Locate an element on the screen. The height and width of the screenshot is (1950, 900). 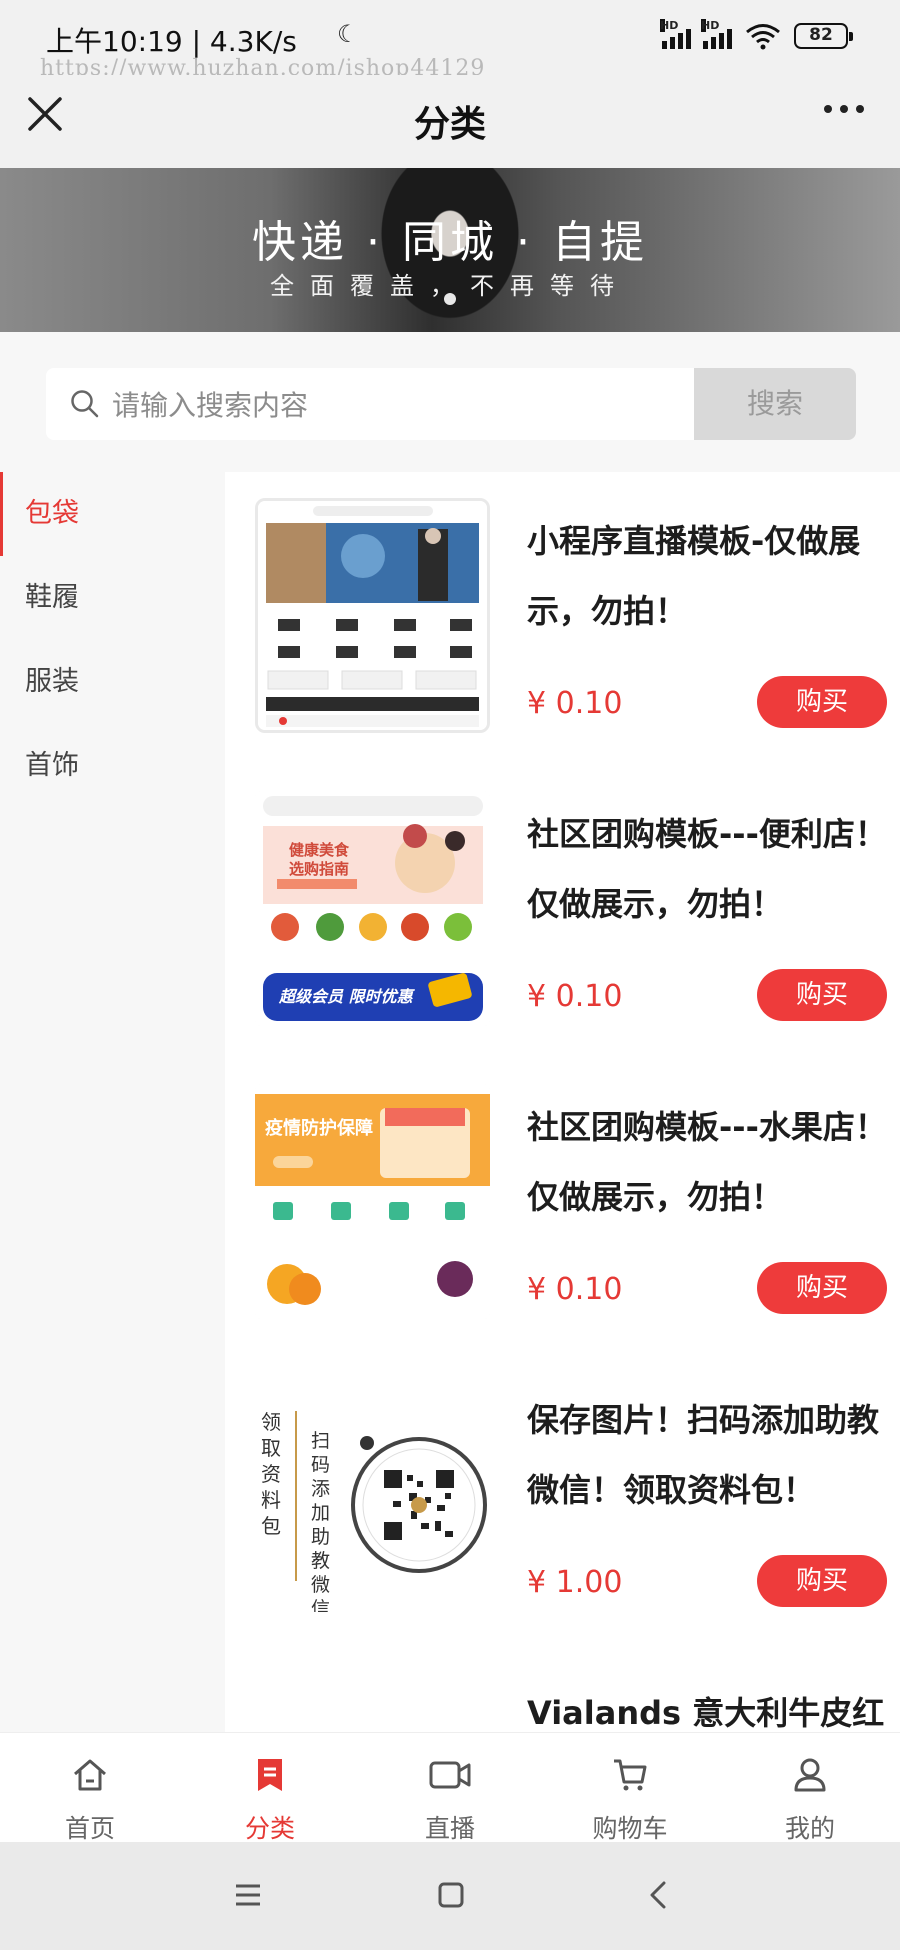
user-icon is located at coordinates (810, 1775).